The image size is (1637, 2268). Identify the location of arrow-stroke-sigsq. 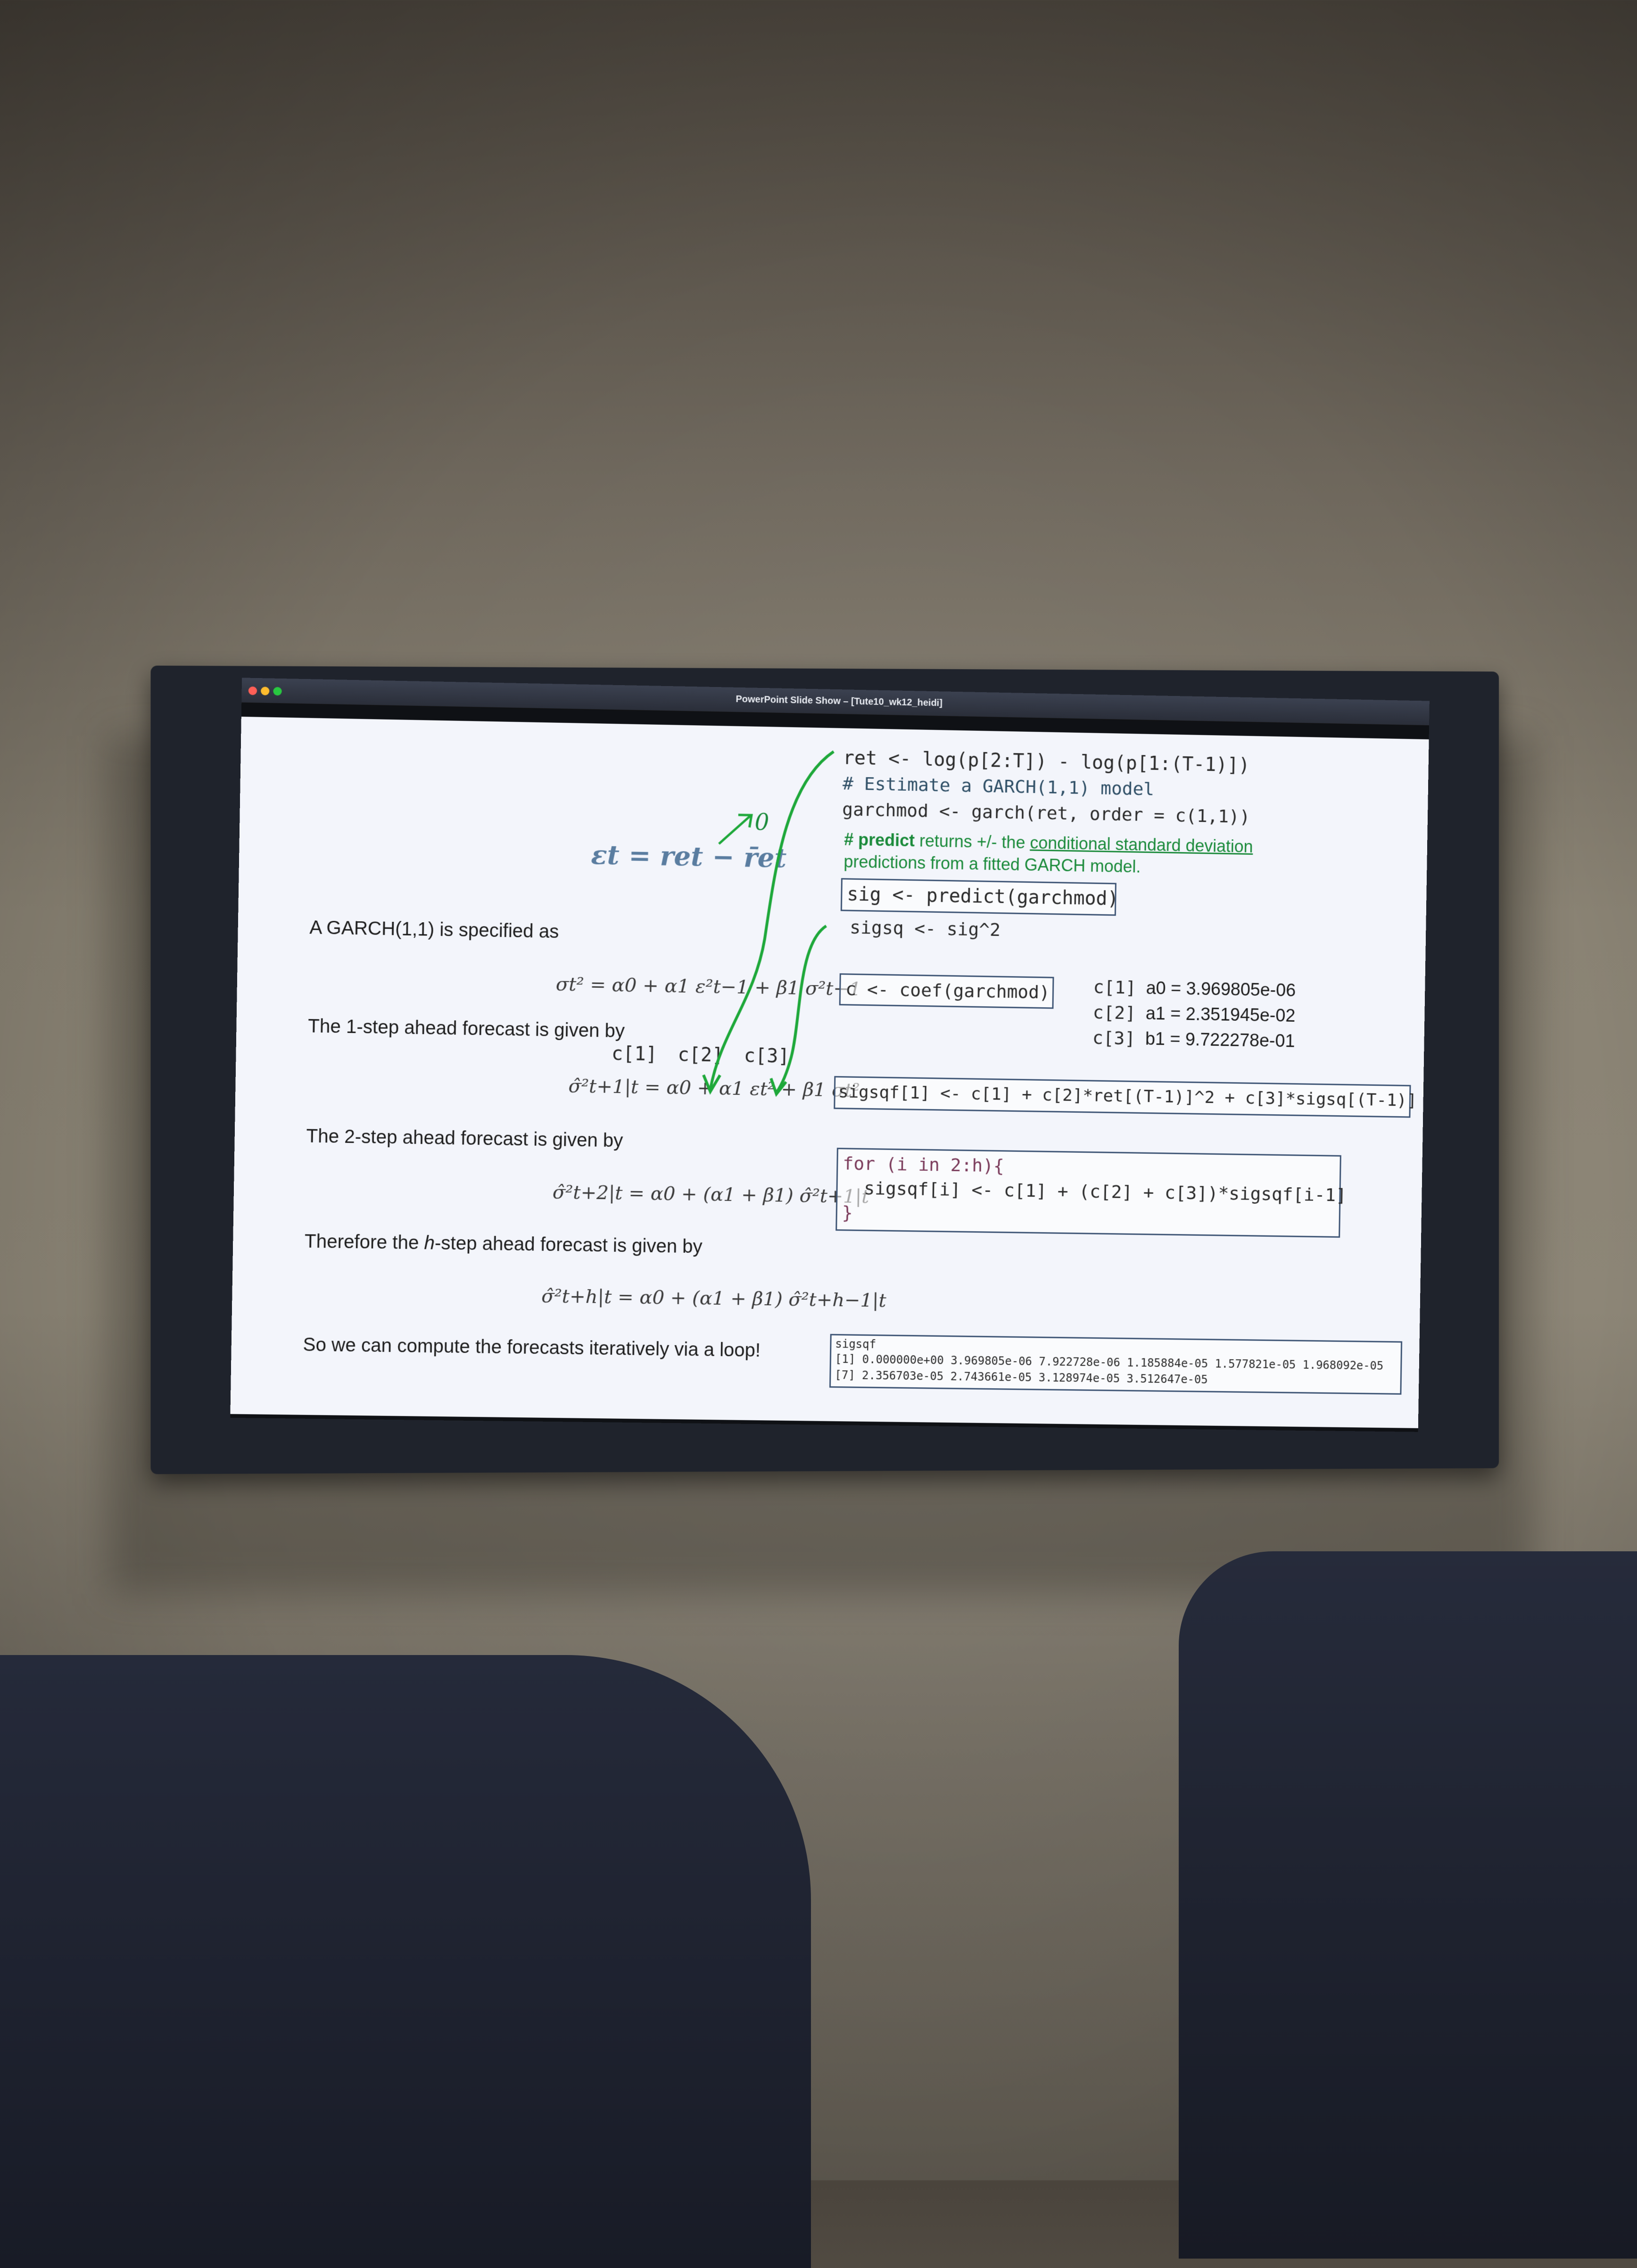
(802, 1009).